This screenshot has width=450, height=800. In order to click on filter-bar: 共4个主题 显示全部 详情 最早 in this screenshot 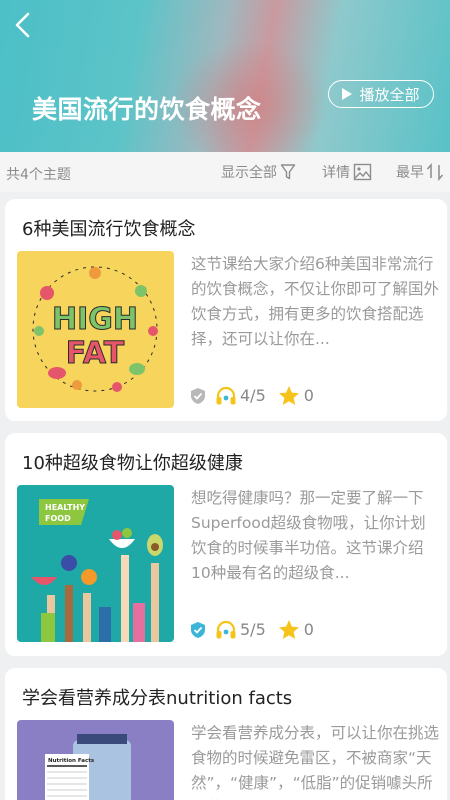, I will do `click(225, 172)`.